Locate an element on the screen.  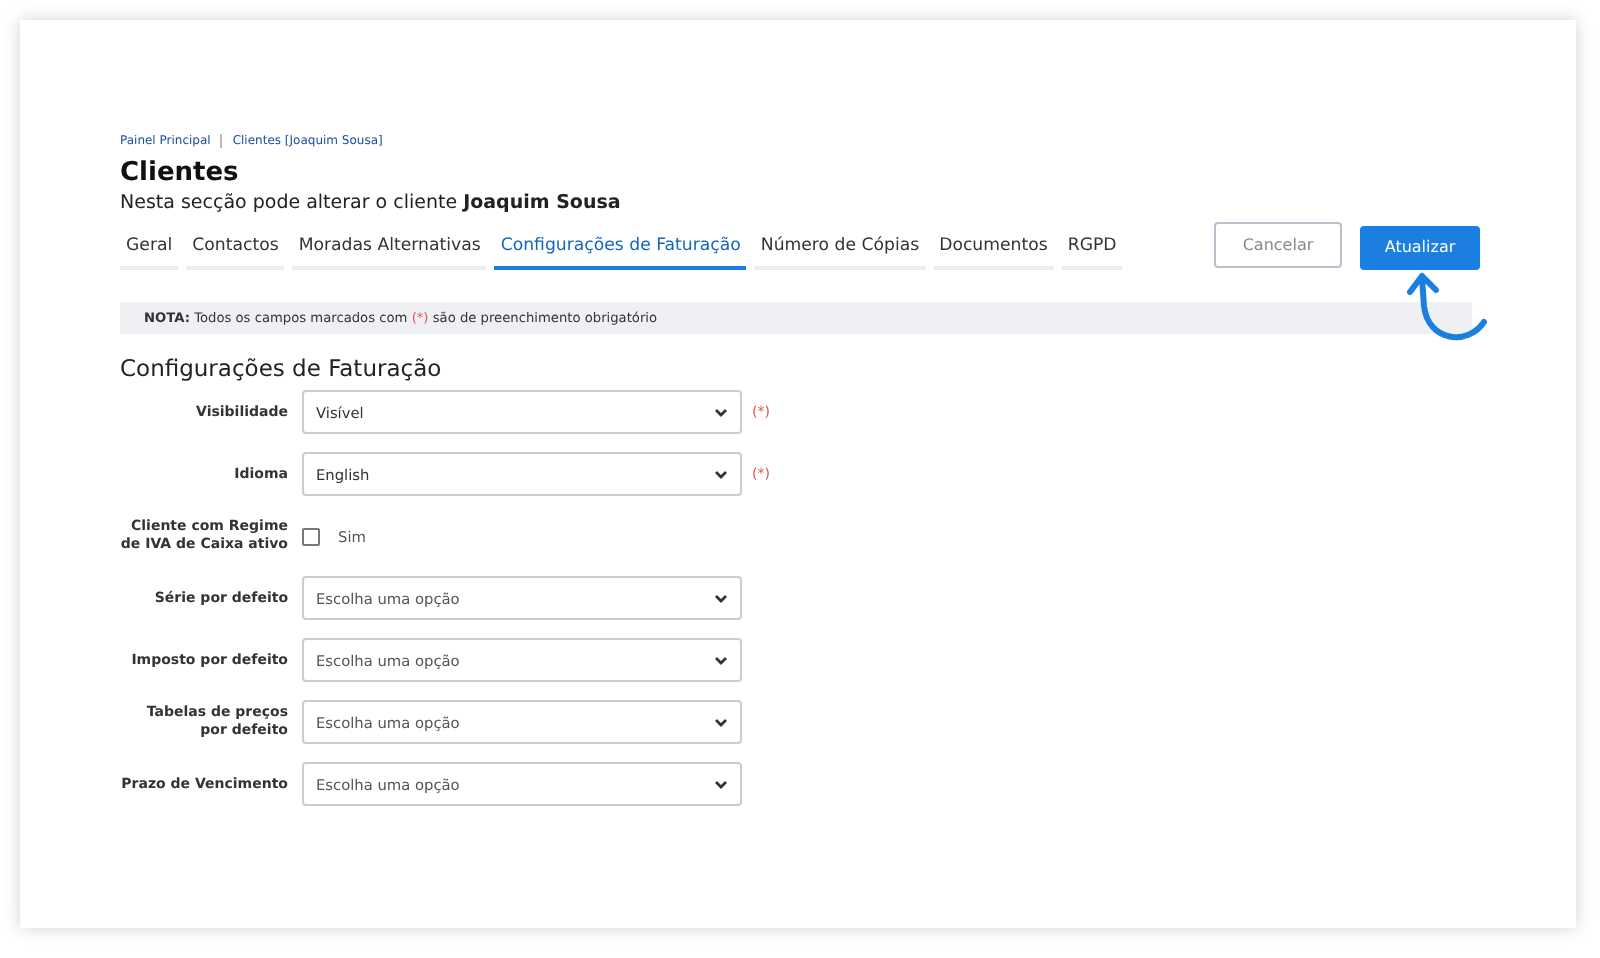
page-subtitle: Nesta secção pode alterar o cliente Joaquim Sousa is located at coordinates (371, 203).